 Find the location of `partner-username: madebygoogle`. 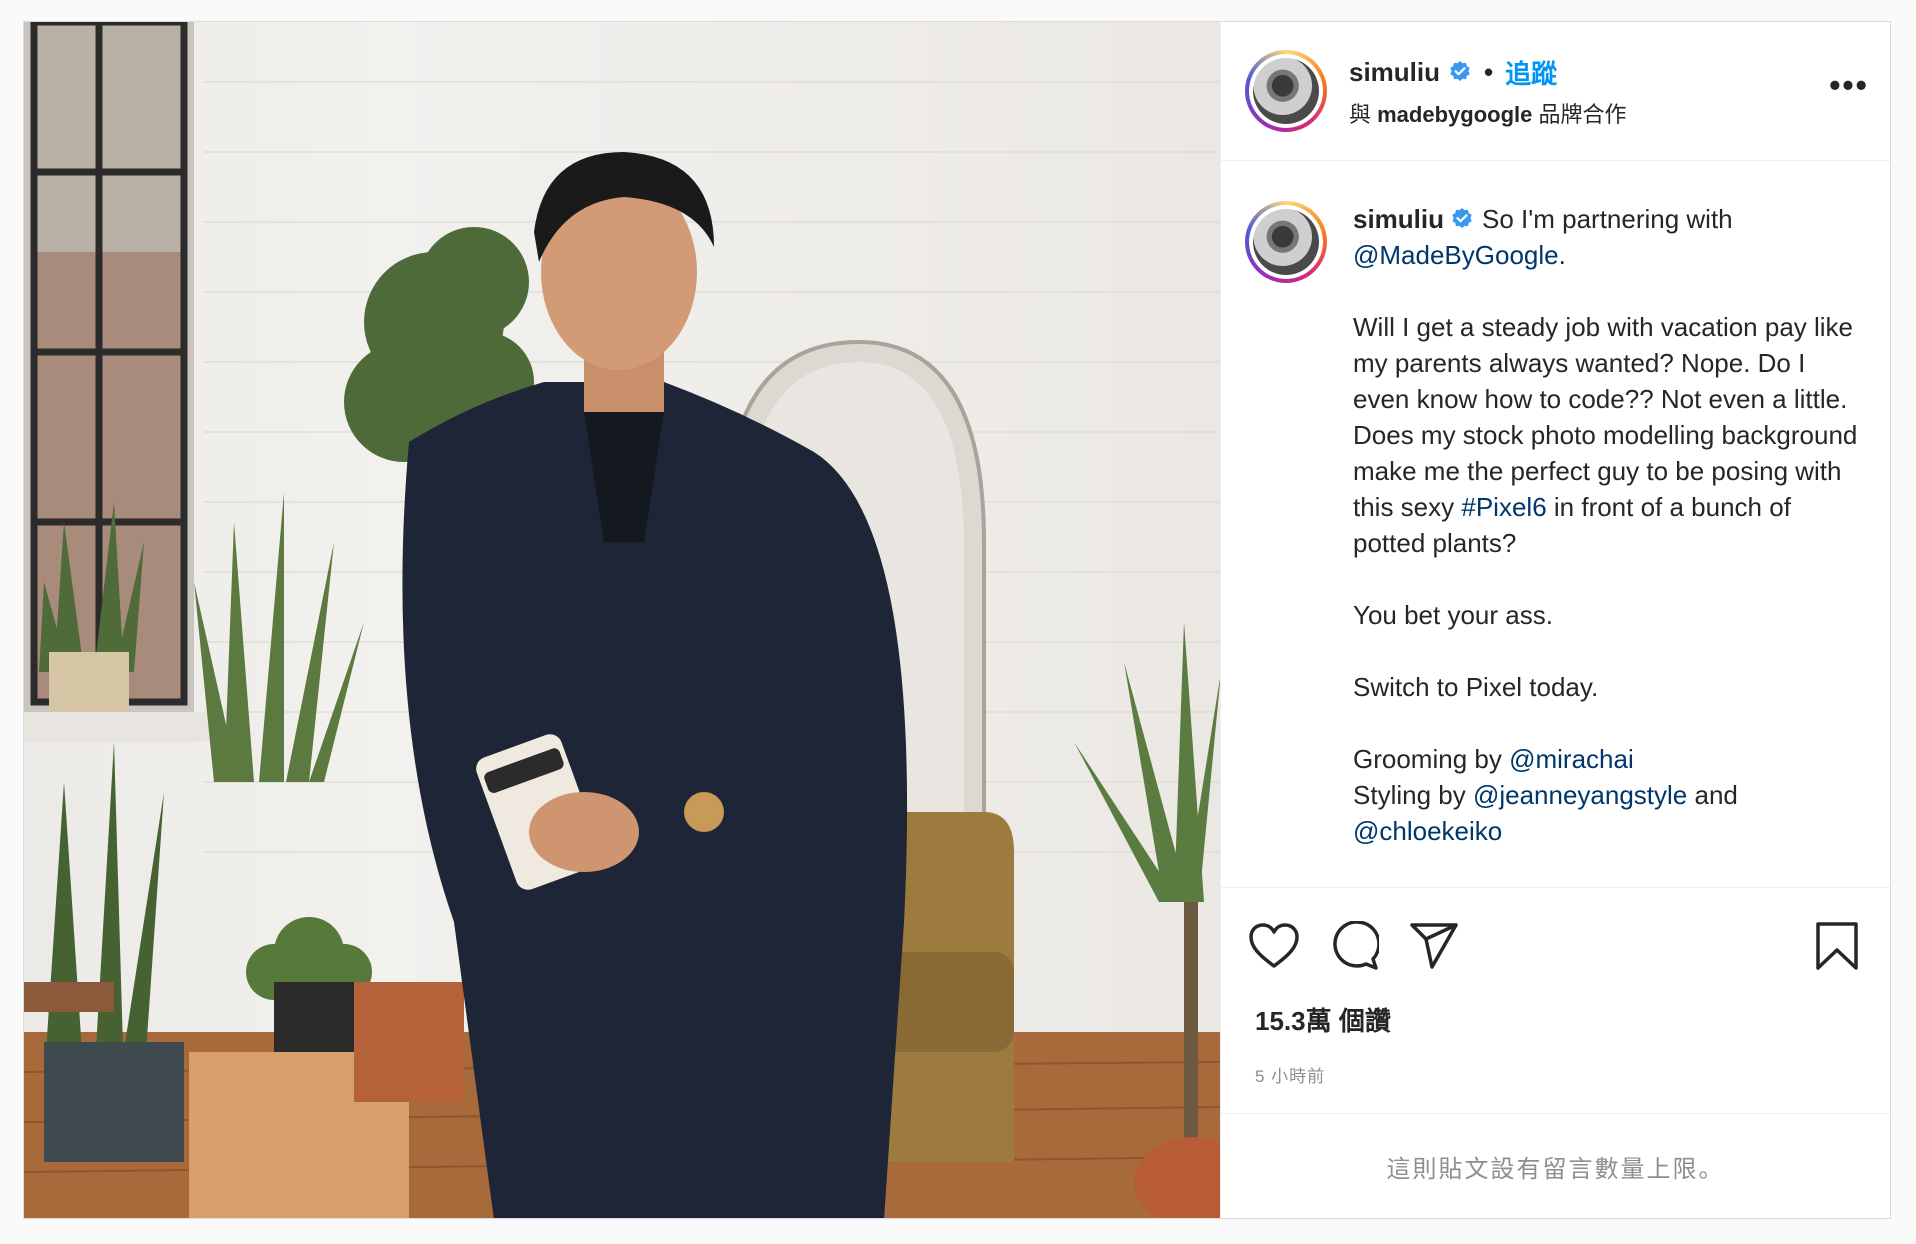

partner-username: madebygoogle is located at coordinates (1454, 114).